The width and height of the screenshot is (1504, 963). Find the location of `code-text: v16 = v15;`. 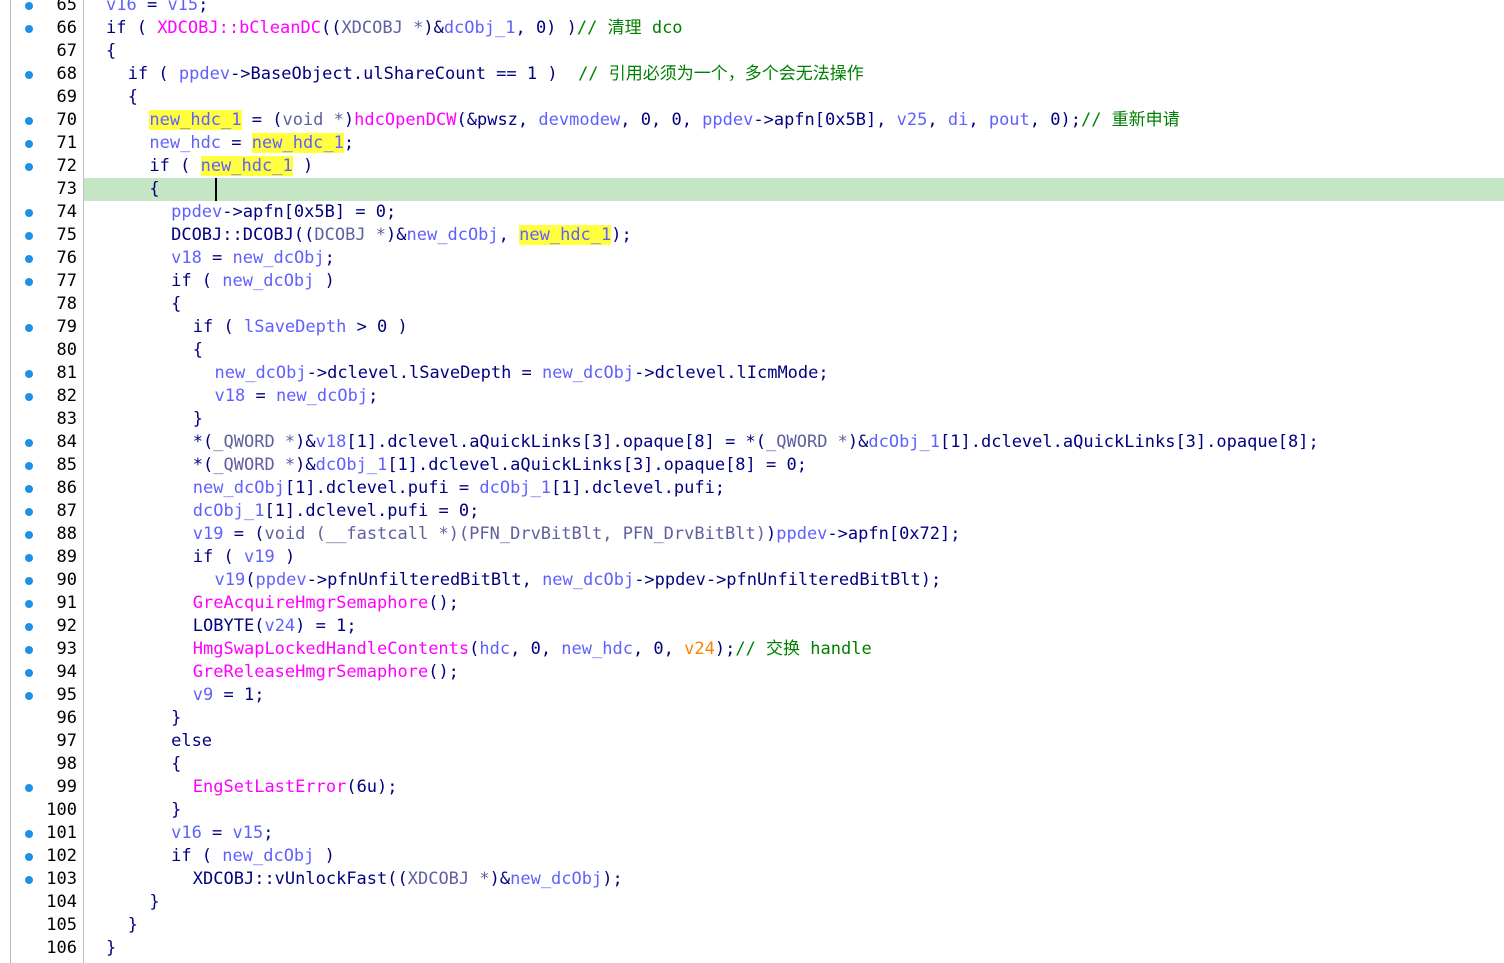

code-text: v16 = v15; is located at coordinates (157, 8).